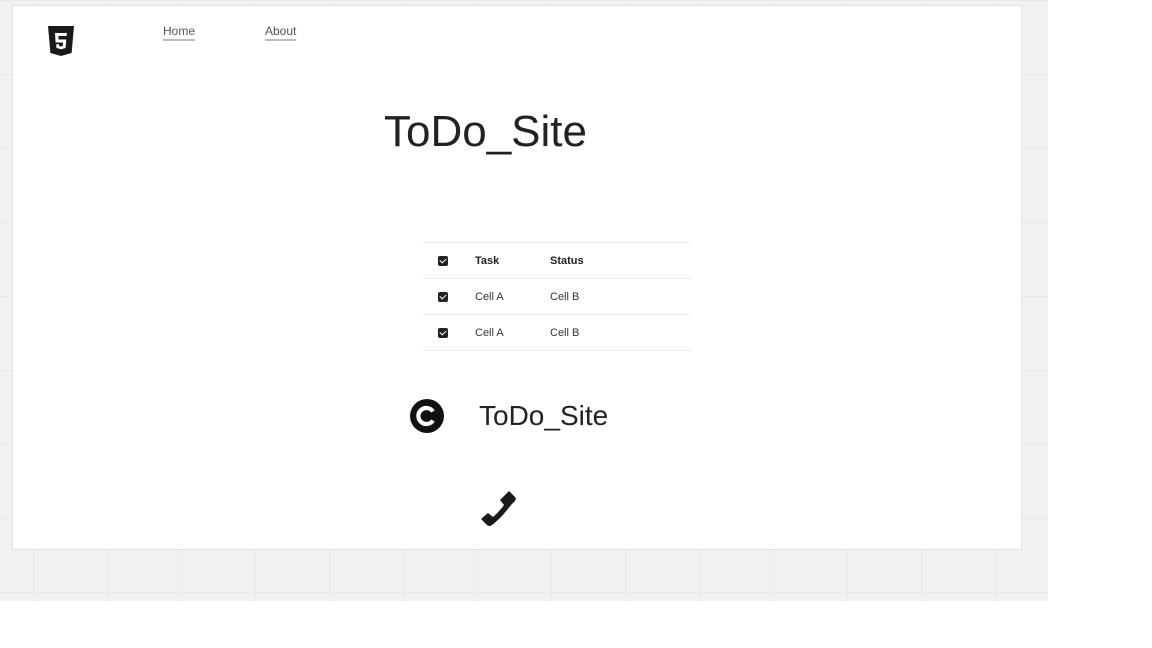 Image resolution: width=1152 pixels, height=648 pixels. I want to click on nav-about-link: About, so click(281, 32).